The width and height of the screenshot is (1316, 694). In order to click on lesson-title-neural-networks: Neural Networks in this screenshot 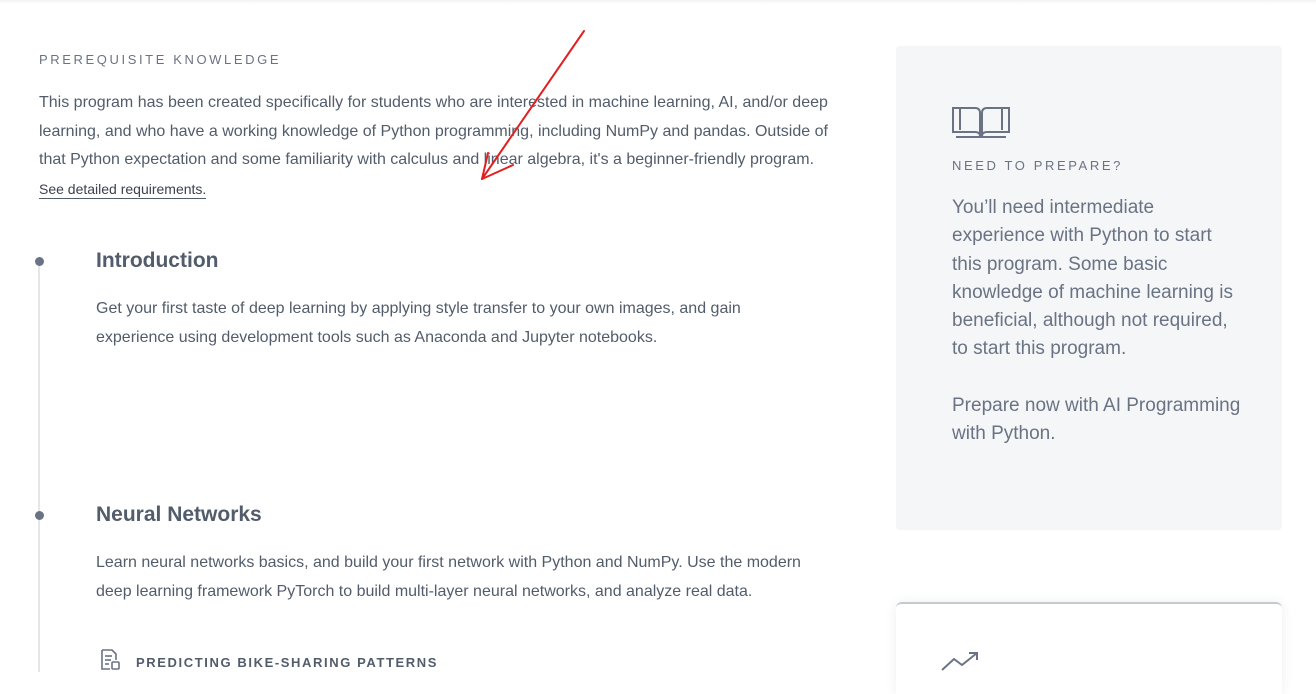, I will do `click(179, 514)`.